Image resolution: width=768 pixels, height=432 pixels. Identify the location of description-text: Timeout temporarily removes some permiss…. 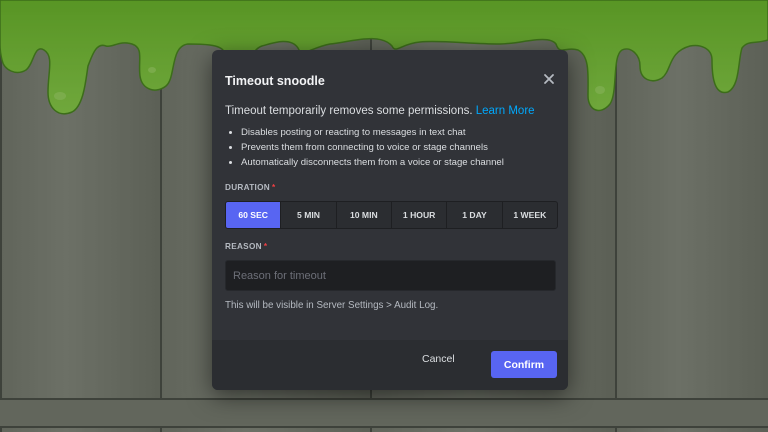
(349, 111).